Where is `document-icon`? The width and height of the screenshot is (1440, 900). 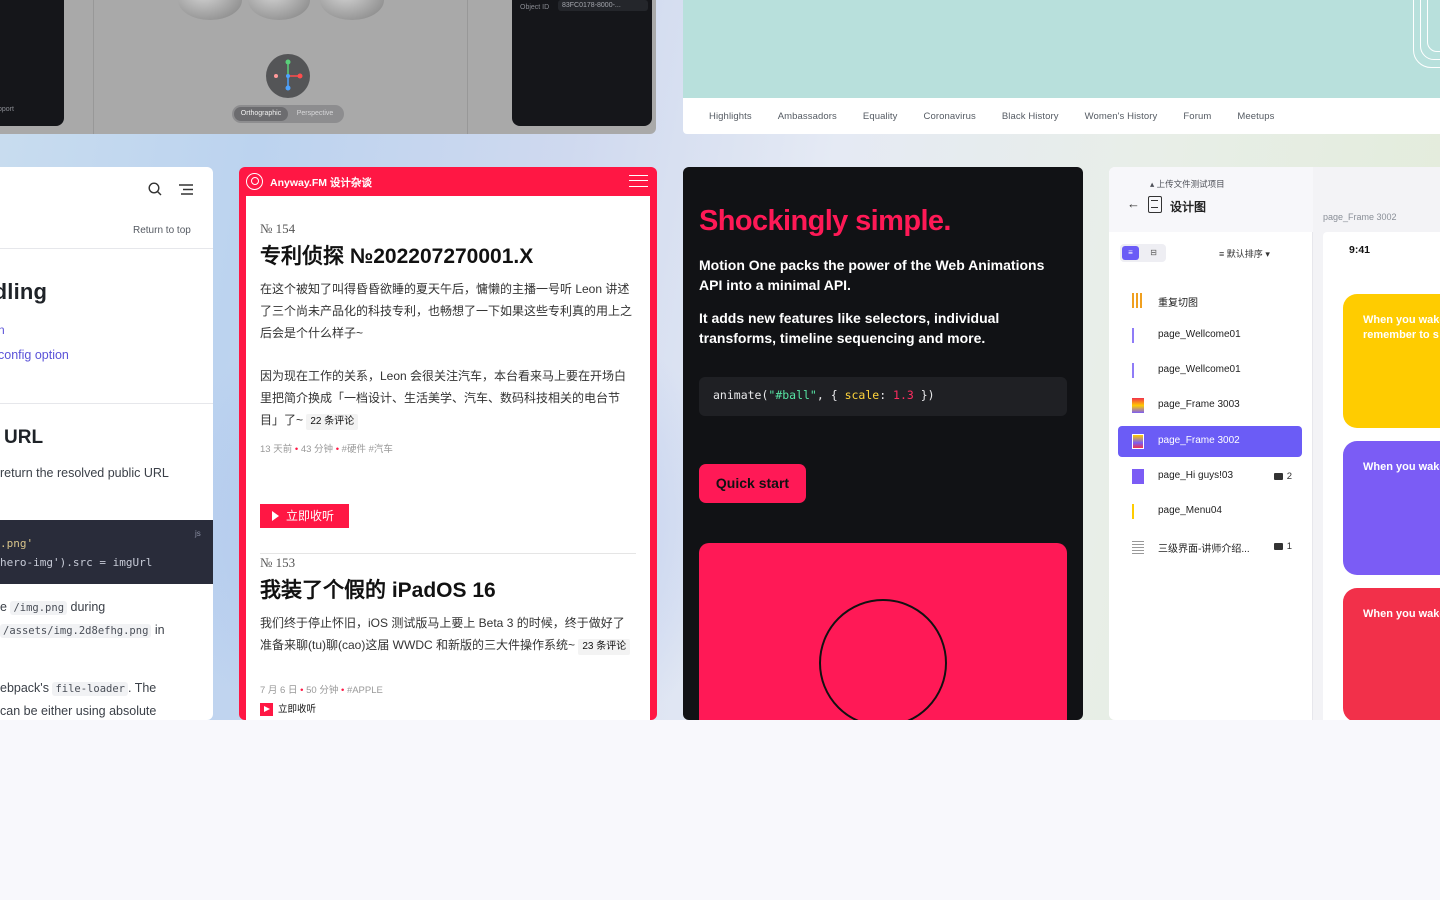 document-icon is located at coordinates (1155, 204).